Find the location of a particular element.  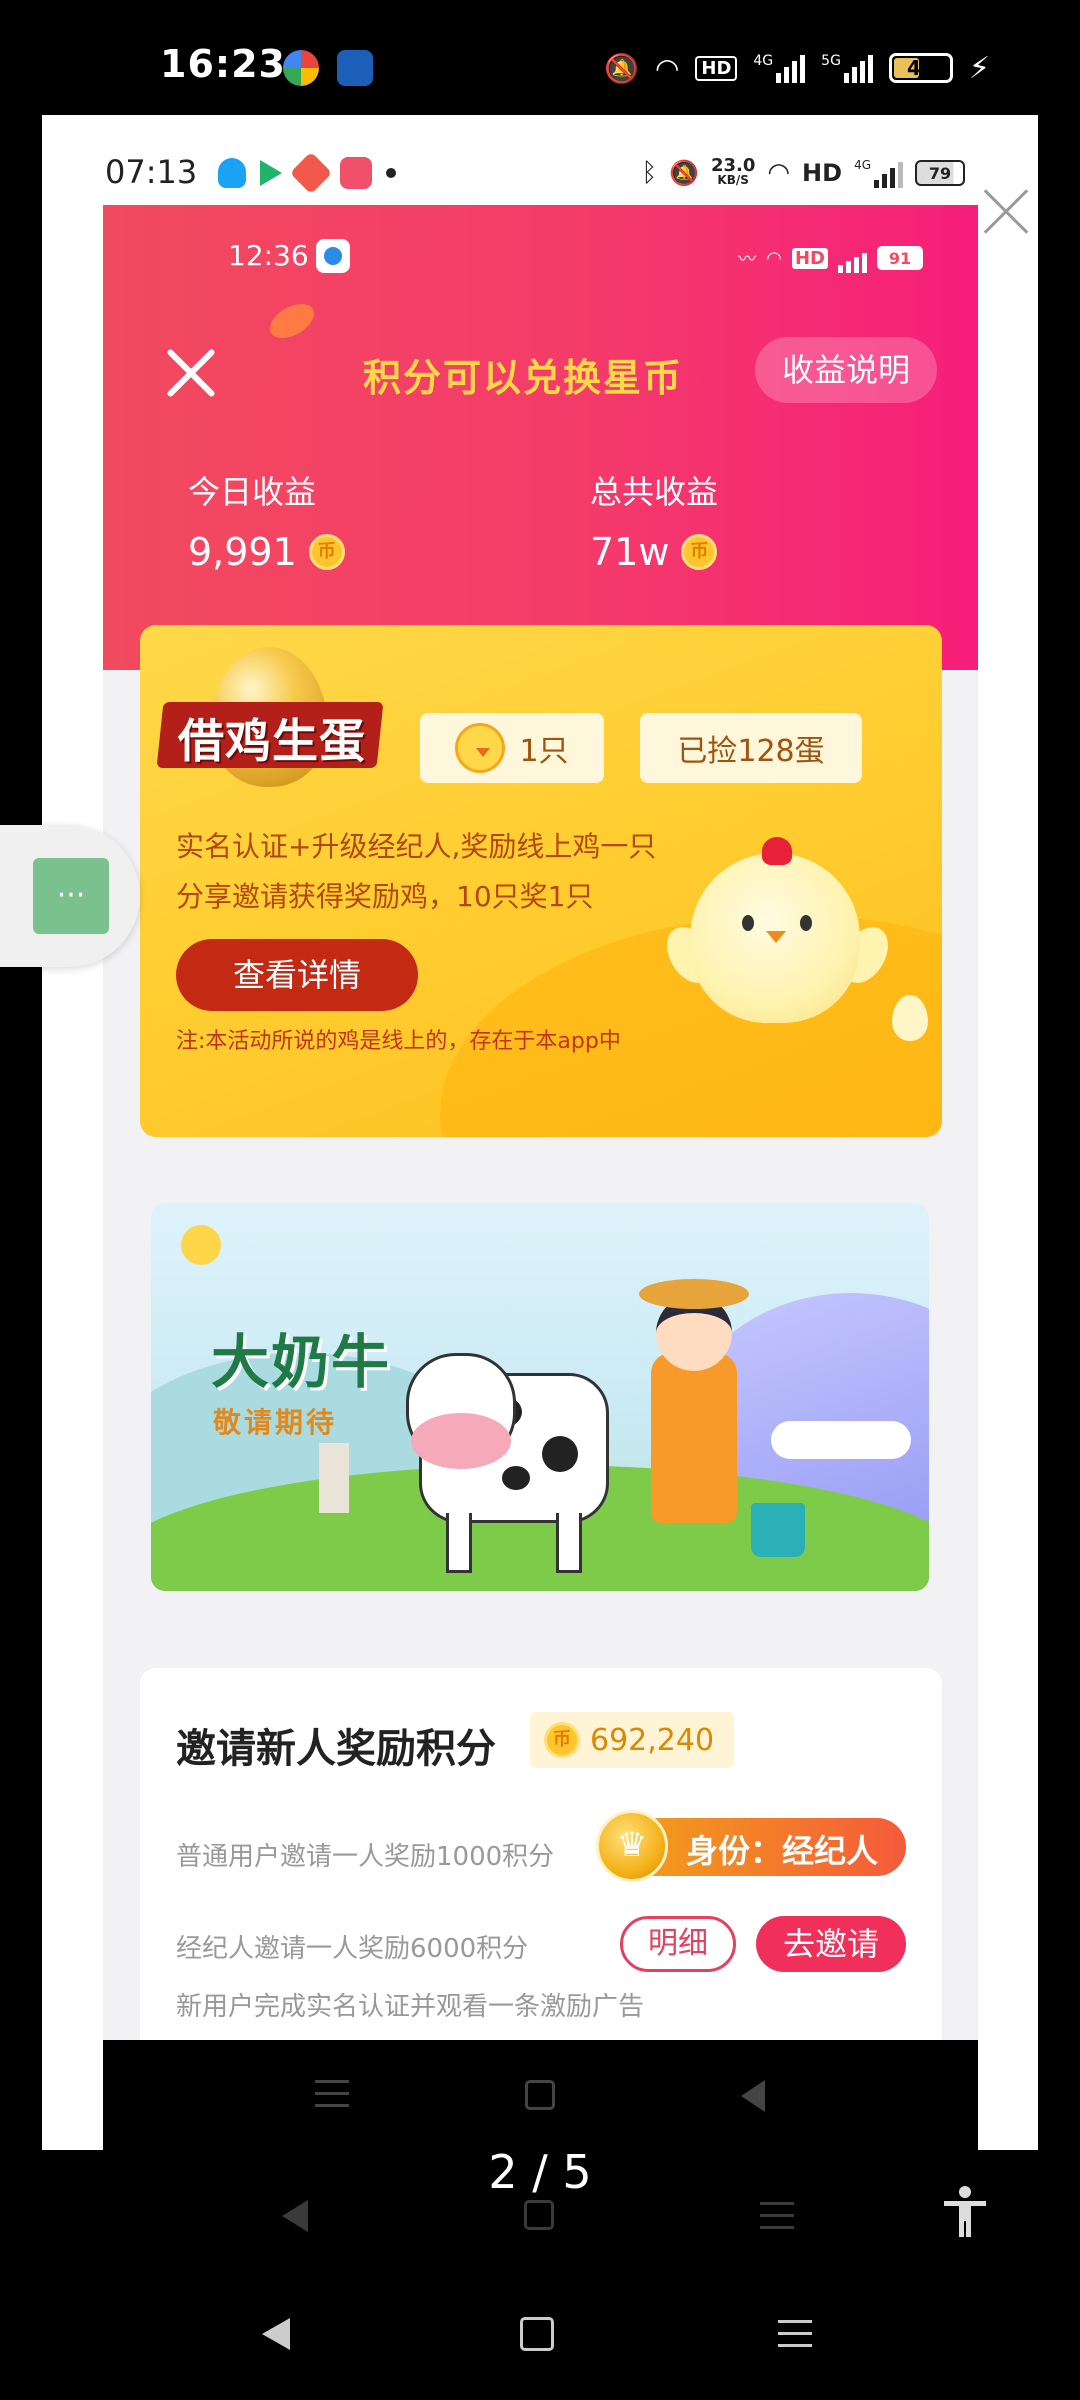

page-title: 积分可以兑换星币 is located at coordinates (523, 378).